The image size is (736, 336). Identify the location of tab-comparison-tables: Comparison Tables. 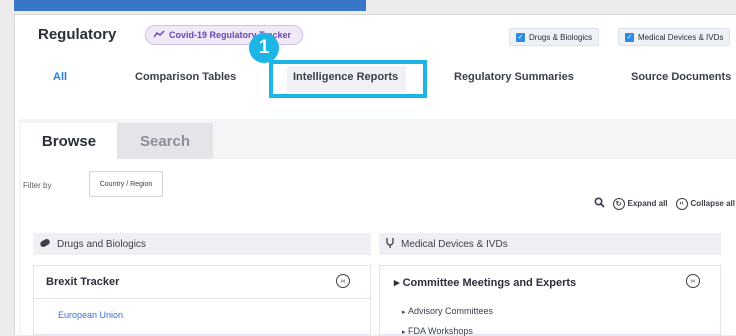
(185, 77).